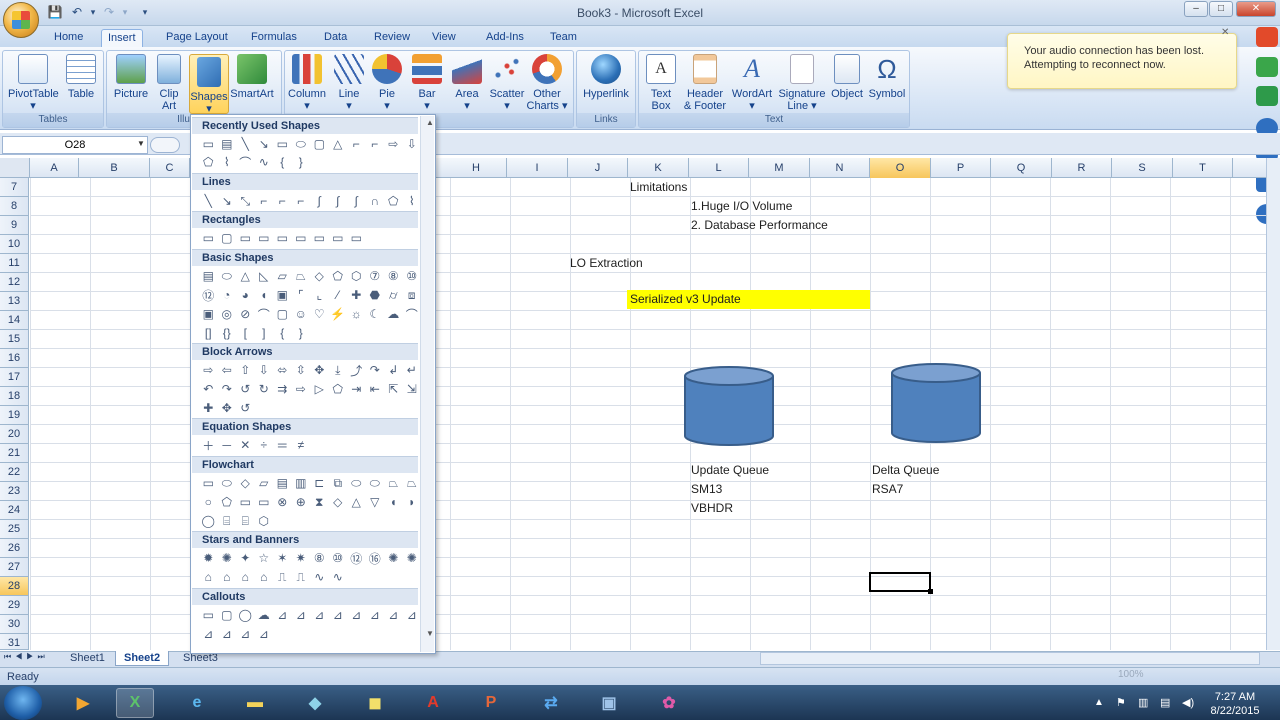 The image size is (1280, 720). What do you see at coordinates (131, 77) in the screenshot?
I see `picture-button: Picture` at bounding box center [131, 77].